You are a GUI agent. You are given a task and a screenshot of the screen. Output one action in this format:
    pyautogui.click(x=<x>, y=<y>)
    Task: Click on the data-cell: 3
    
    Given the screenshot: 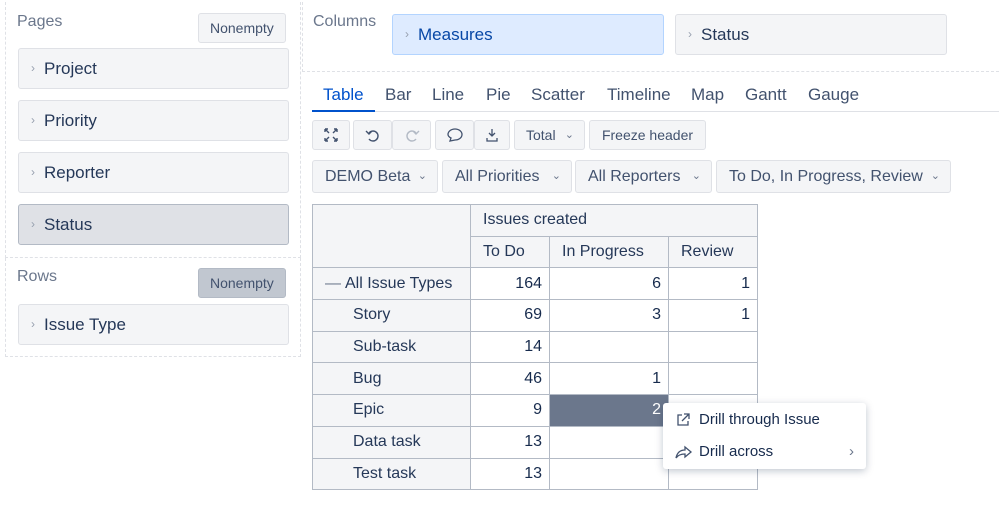 What is the action you would take?
    pyautogui.click(x=609, y=315)
    